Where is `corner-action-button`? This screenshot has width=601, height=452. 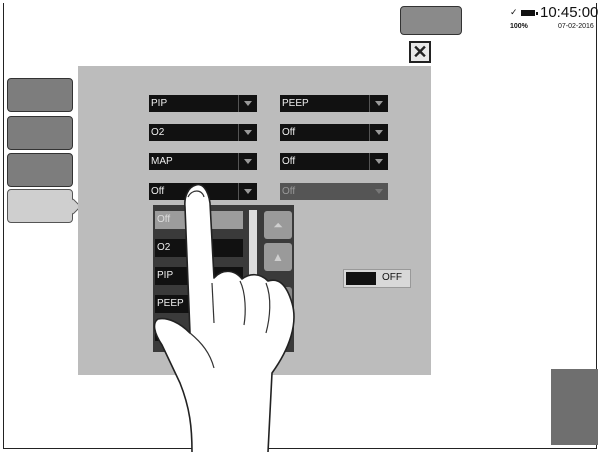
corner-action-button is located at coordinates (574, 407).